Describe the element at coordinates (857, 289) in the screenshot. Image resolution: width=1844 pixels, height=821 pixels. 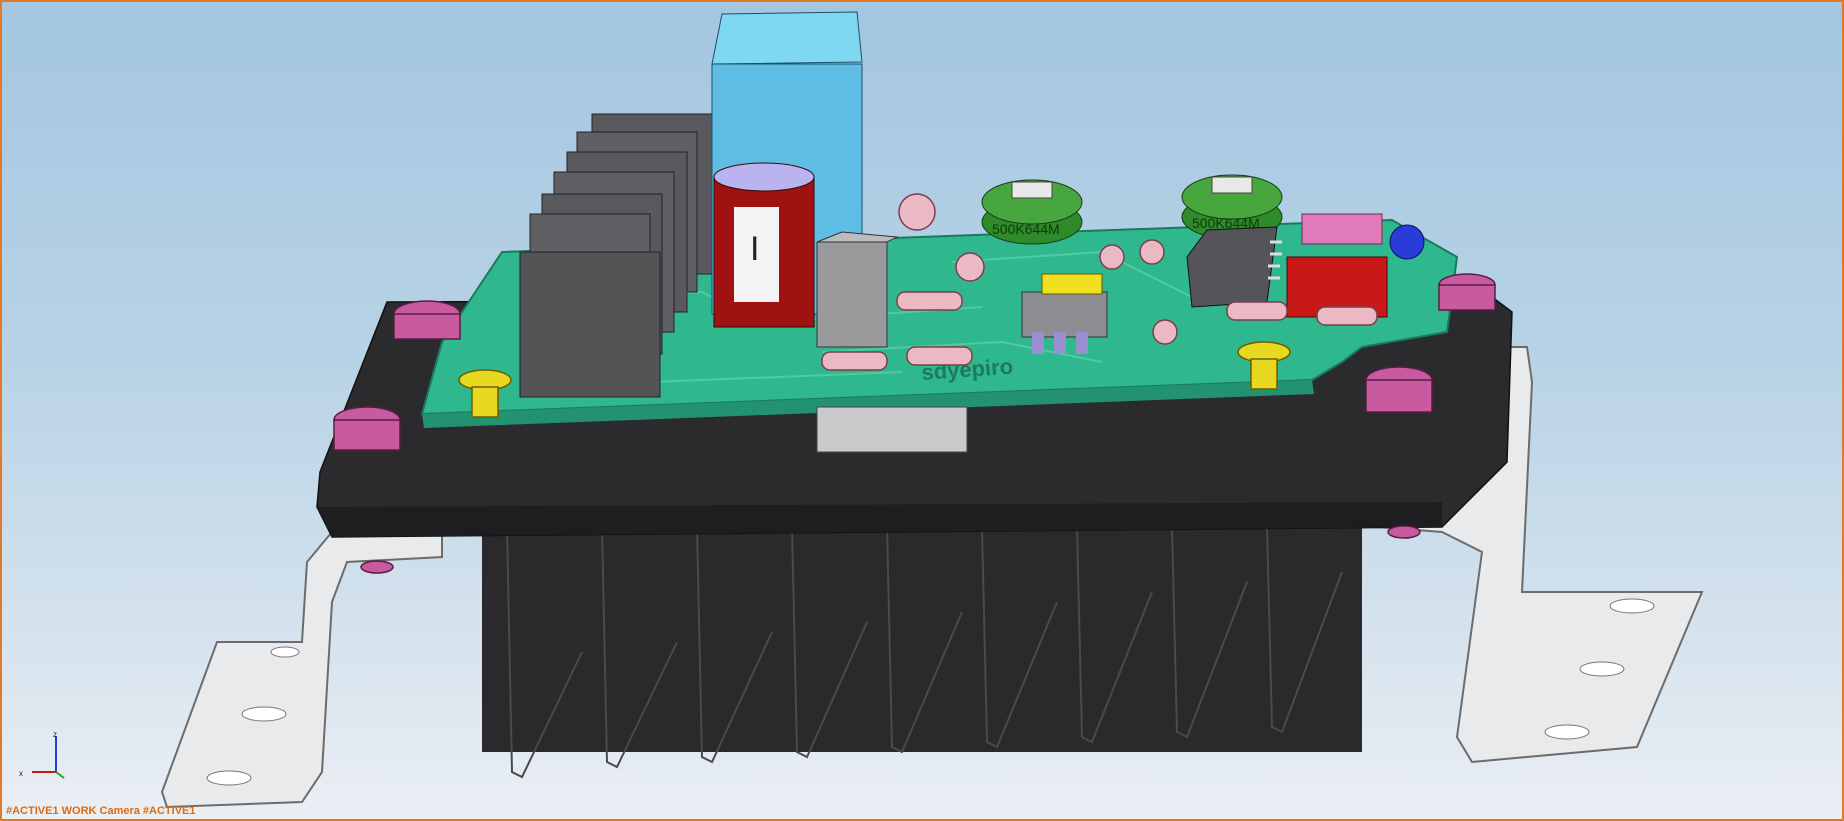
I see `grey-inductor` at that location.